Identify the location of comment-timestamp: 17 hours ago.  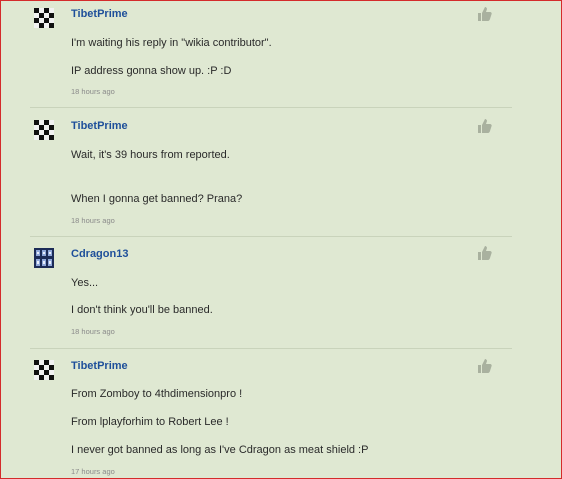
(93, 471).